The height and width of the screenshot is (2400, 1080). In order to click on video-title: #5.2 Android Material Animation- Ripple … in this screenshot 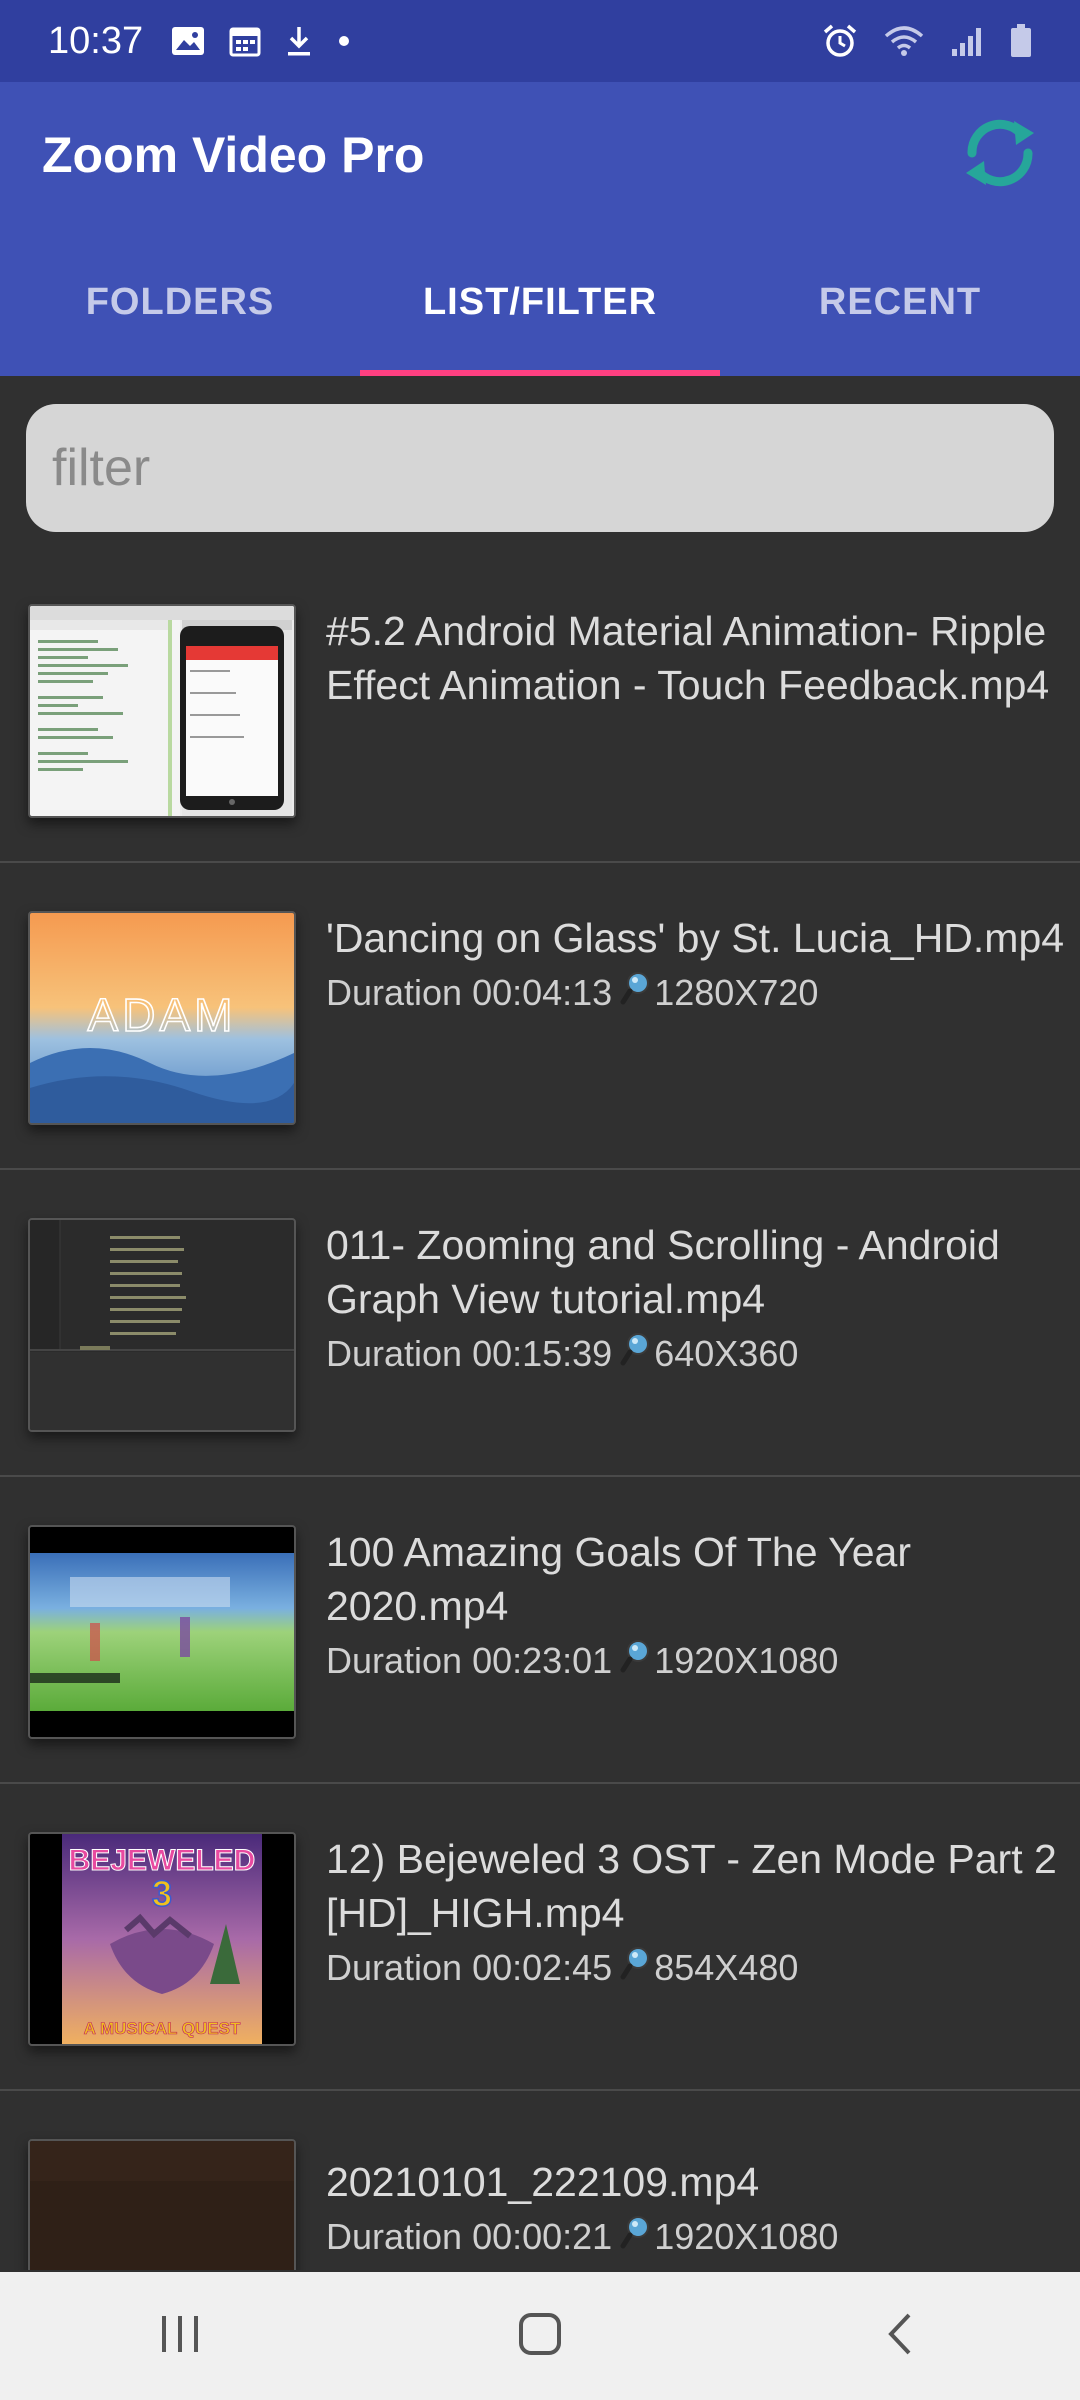, I will do `click(688, 658)`.